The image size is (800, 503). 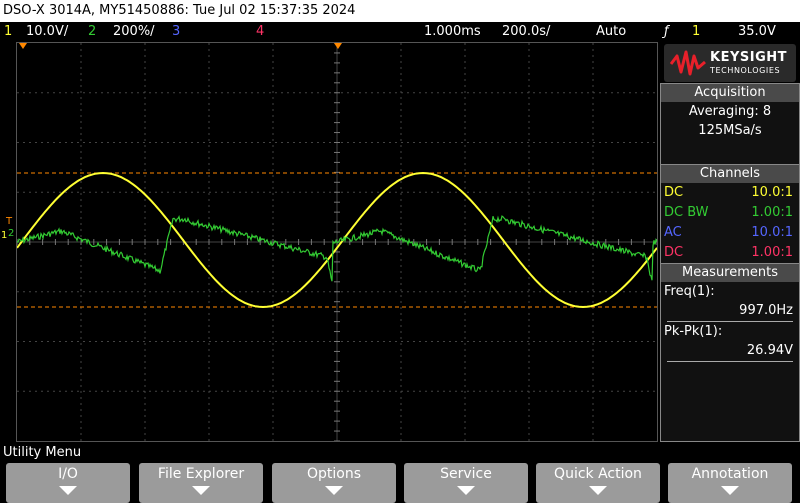 I want to click on channel-coupling: DC BW, so click(x=686, y=212).